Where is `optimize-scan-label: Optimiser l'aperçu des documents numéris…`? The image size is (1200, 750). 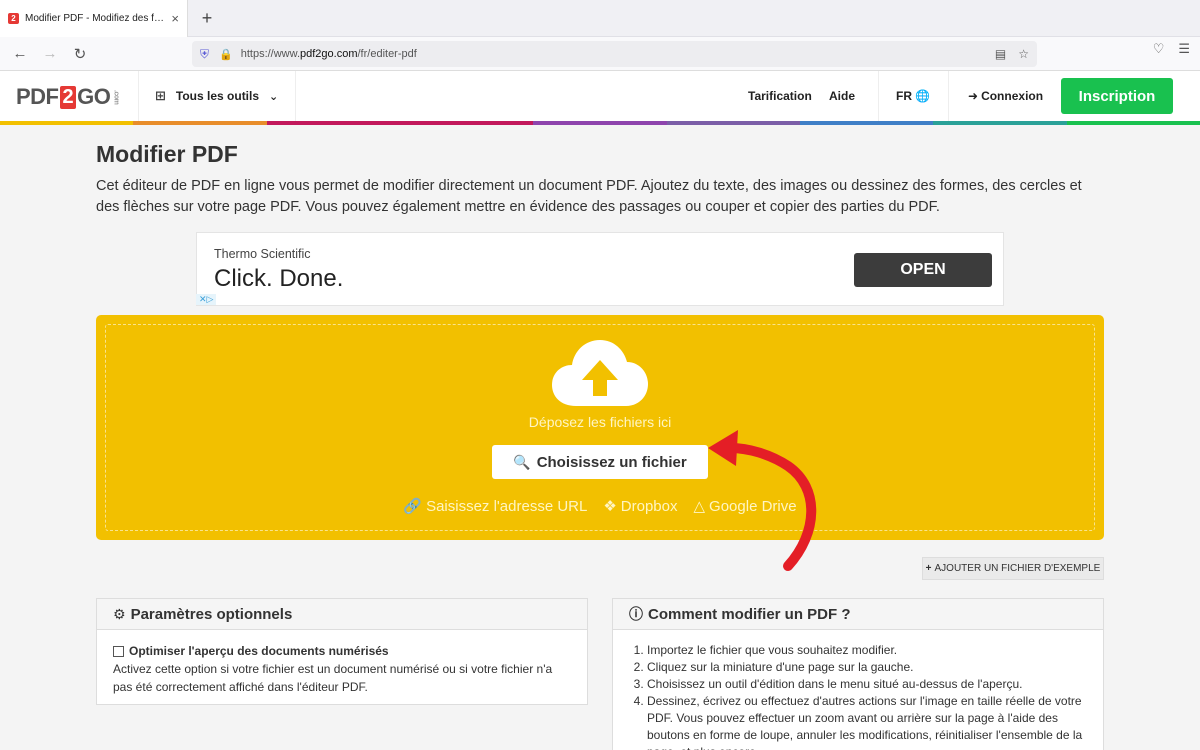
optimize-scan-label: Optimiser l'aperçu des documents numéris… is located at coordinates (259, 651).